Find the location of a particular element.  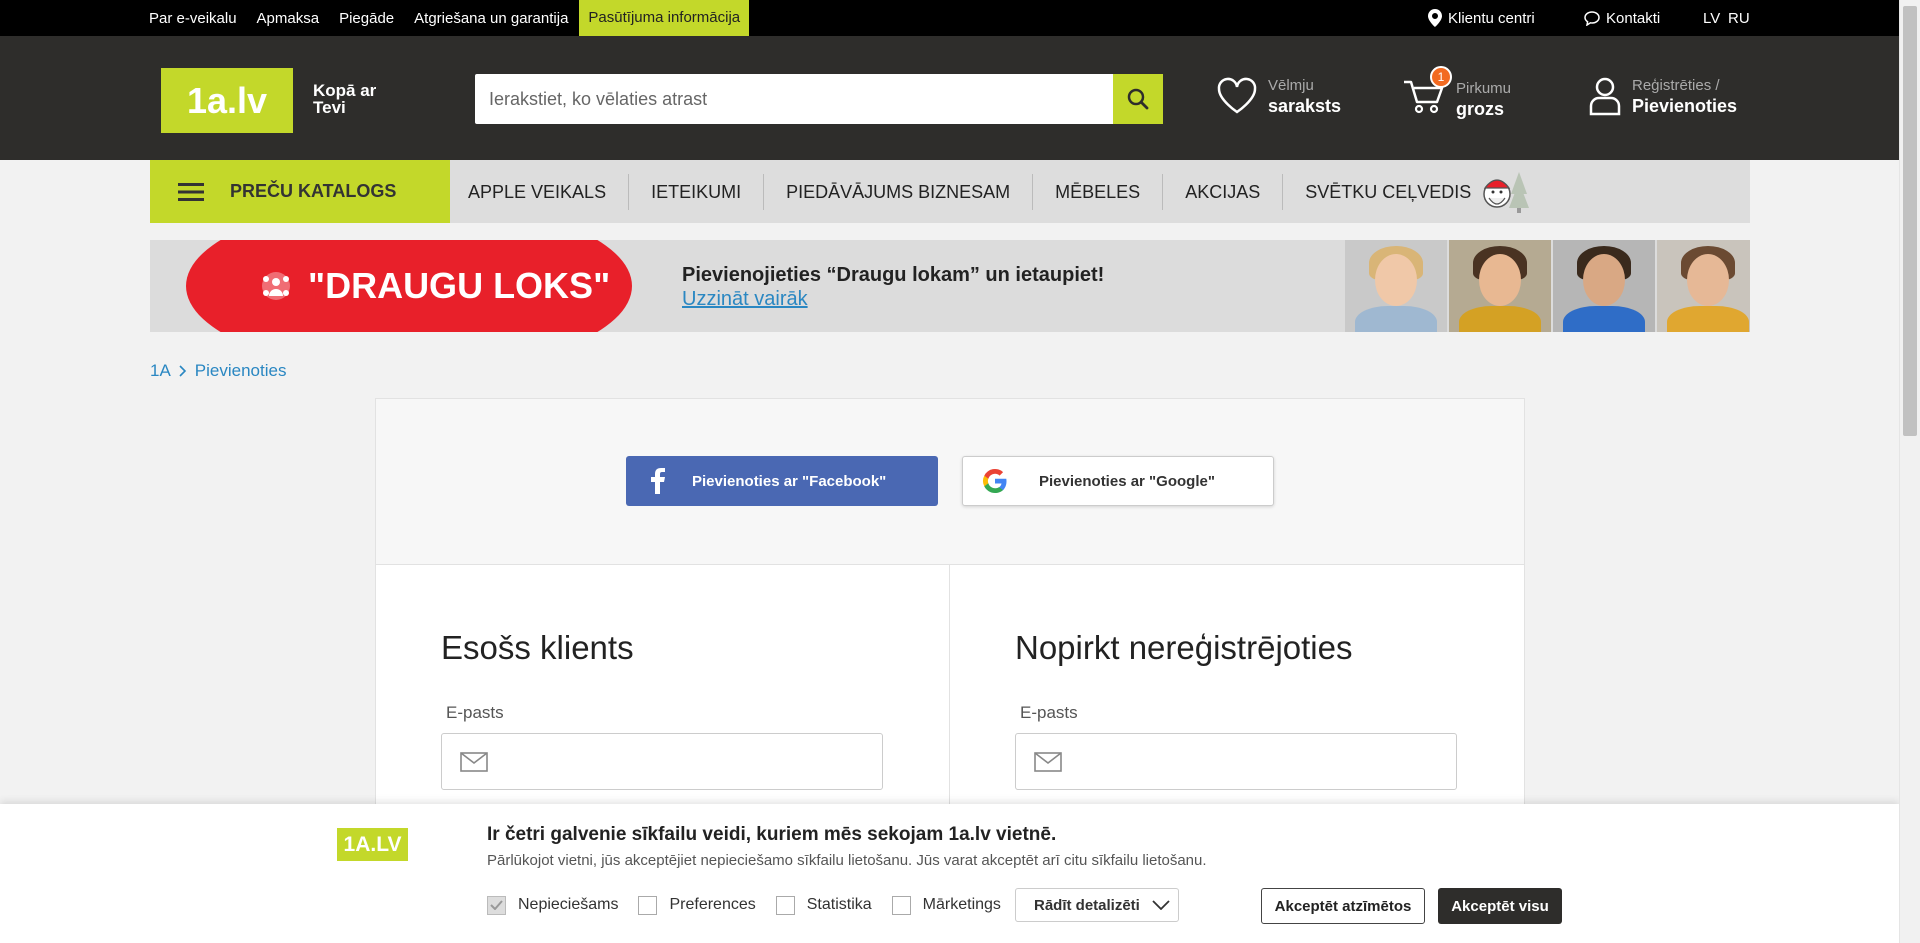

facebook-icon is located at coordinates (658, 481).